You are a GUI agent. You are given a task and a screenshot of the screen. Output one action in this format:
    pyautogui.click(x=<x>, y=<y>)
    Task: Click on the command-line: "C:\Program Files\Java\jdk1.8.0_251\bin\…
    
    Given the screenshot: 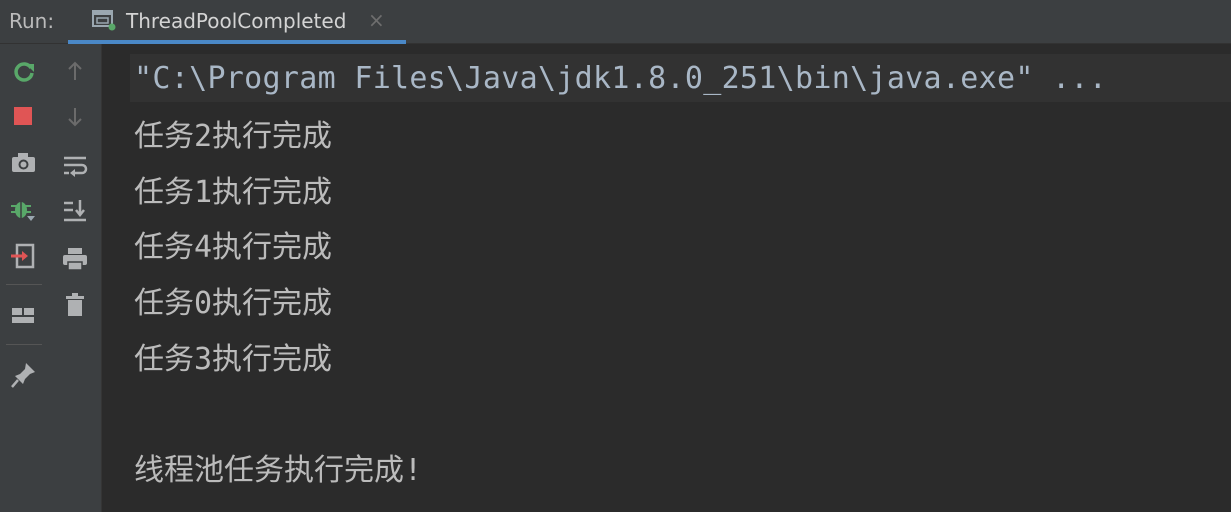 What is the action you would take?
    pyautogui.click(x=680, y=78)
    